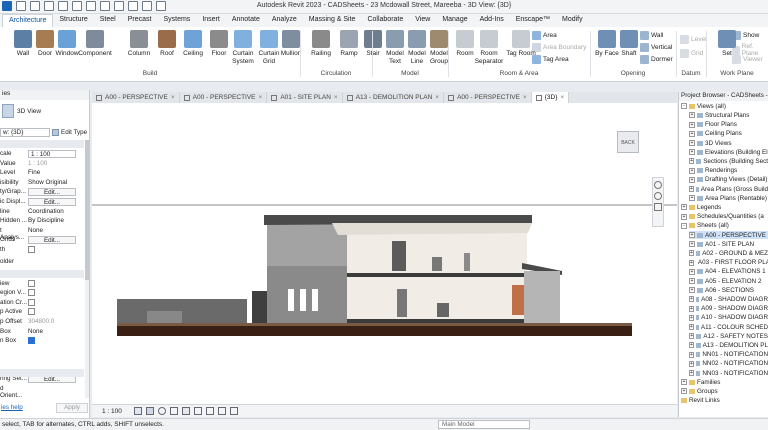 This screenshot has width=768, height=430. What do you see at coordinates (724, 216) in the screenshot?
I see `browser-item: + Schedules/Quantities (a` at bounding box center [724, 216].